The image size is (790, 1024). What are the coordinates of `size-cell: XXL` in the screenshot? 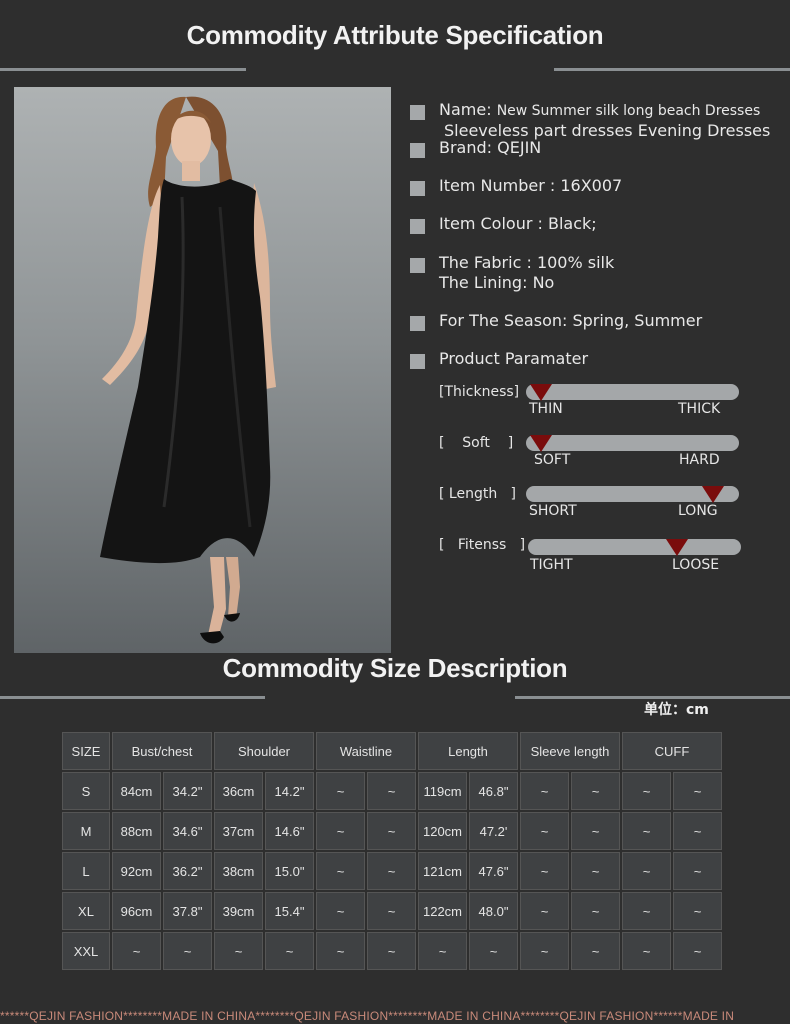 It's located at (86, 951).